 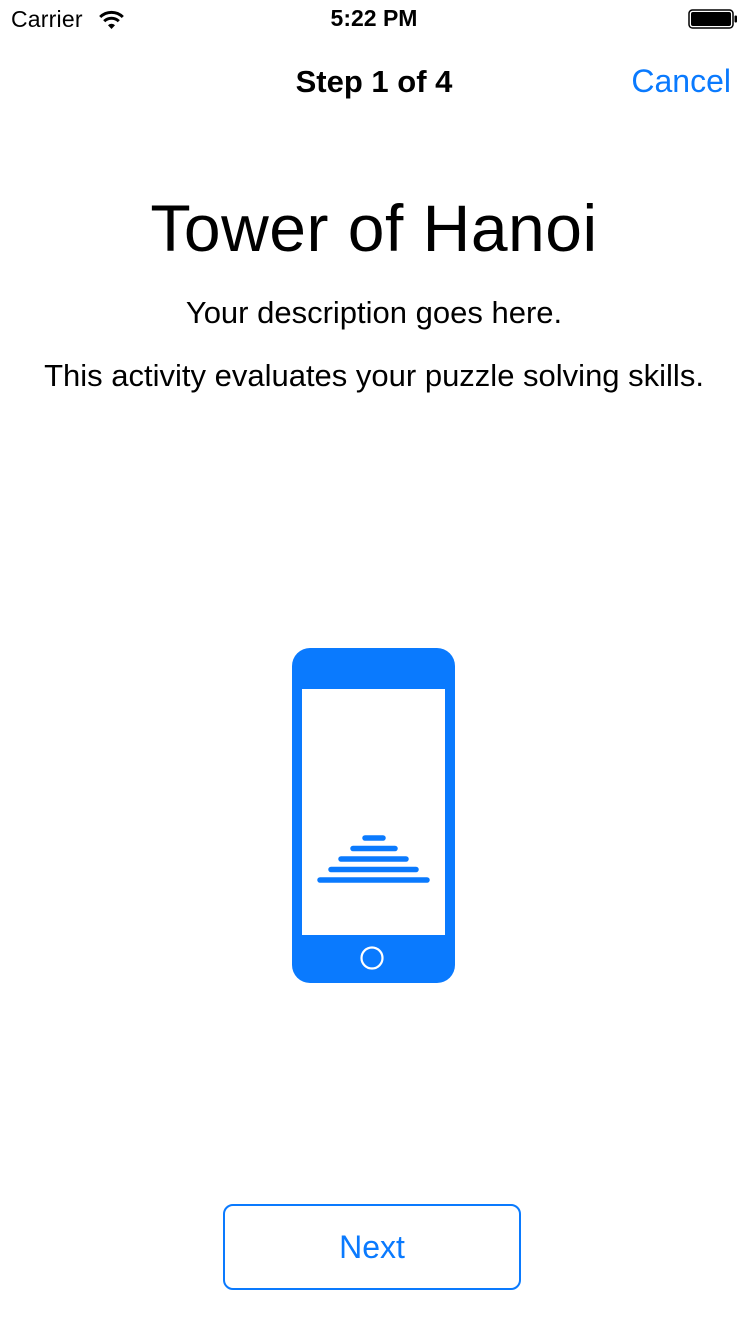 What do you see at coordinates (374, 228) in the screenshot?
I see `page-title: Tower of Hanoi` at bounding box center [374, 228].